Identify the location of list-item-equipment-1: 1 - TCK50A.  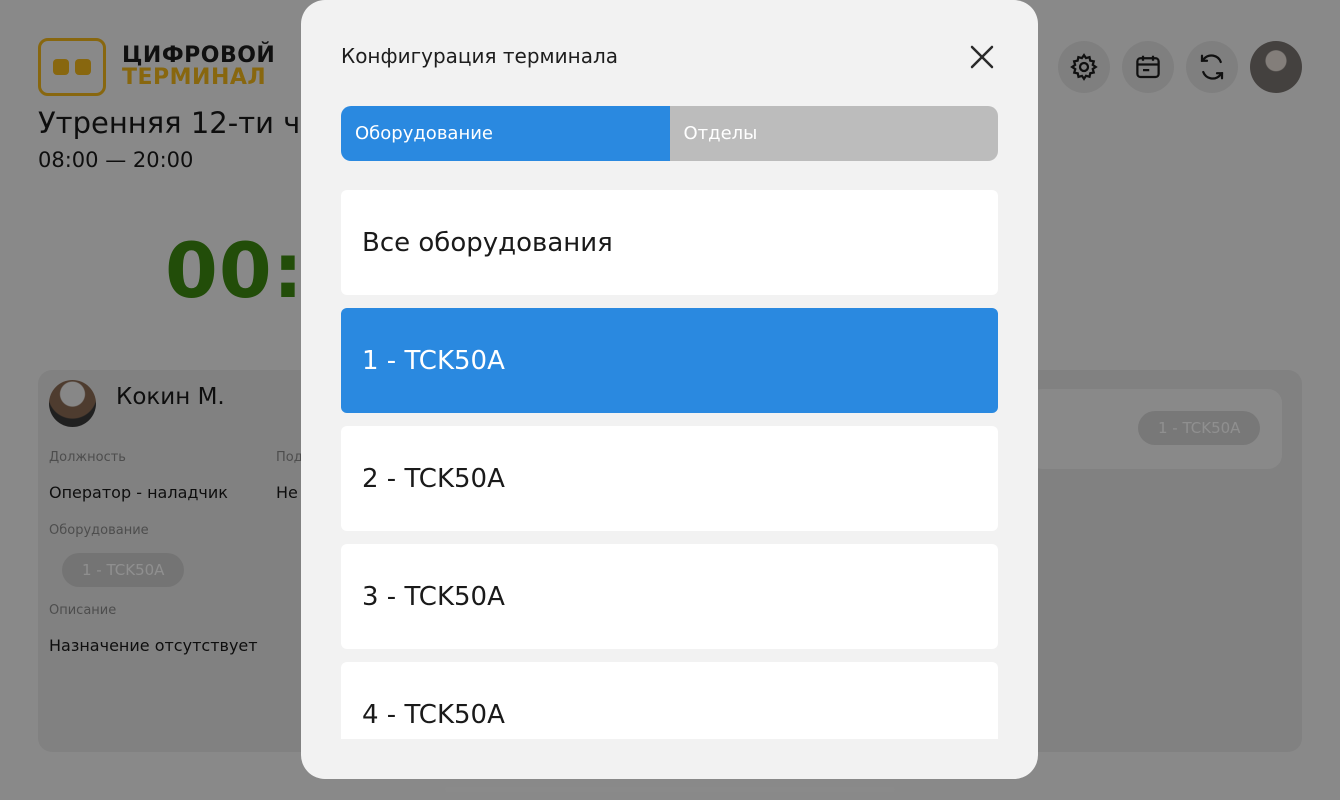
(669, 360).